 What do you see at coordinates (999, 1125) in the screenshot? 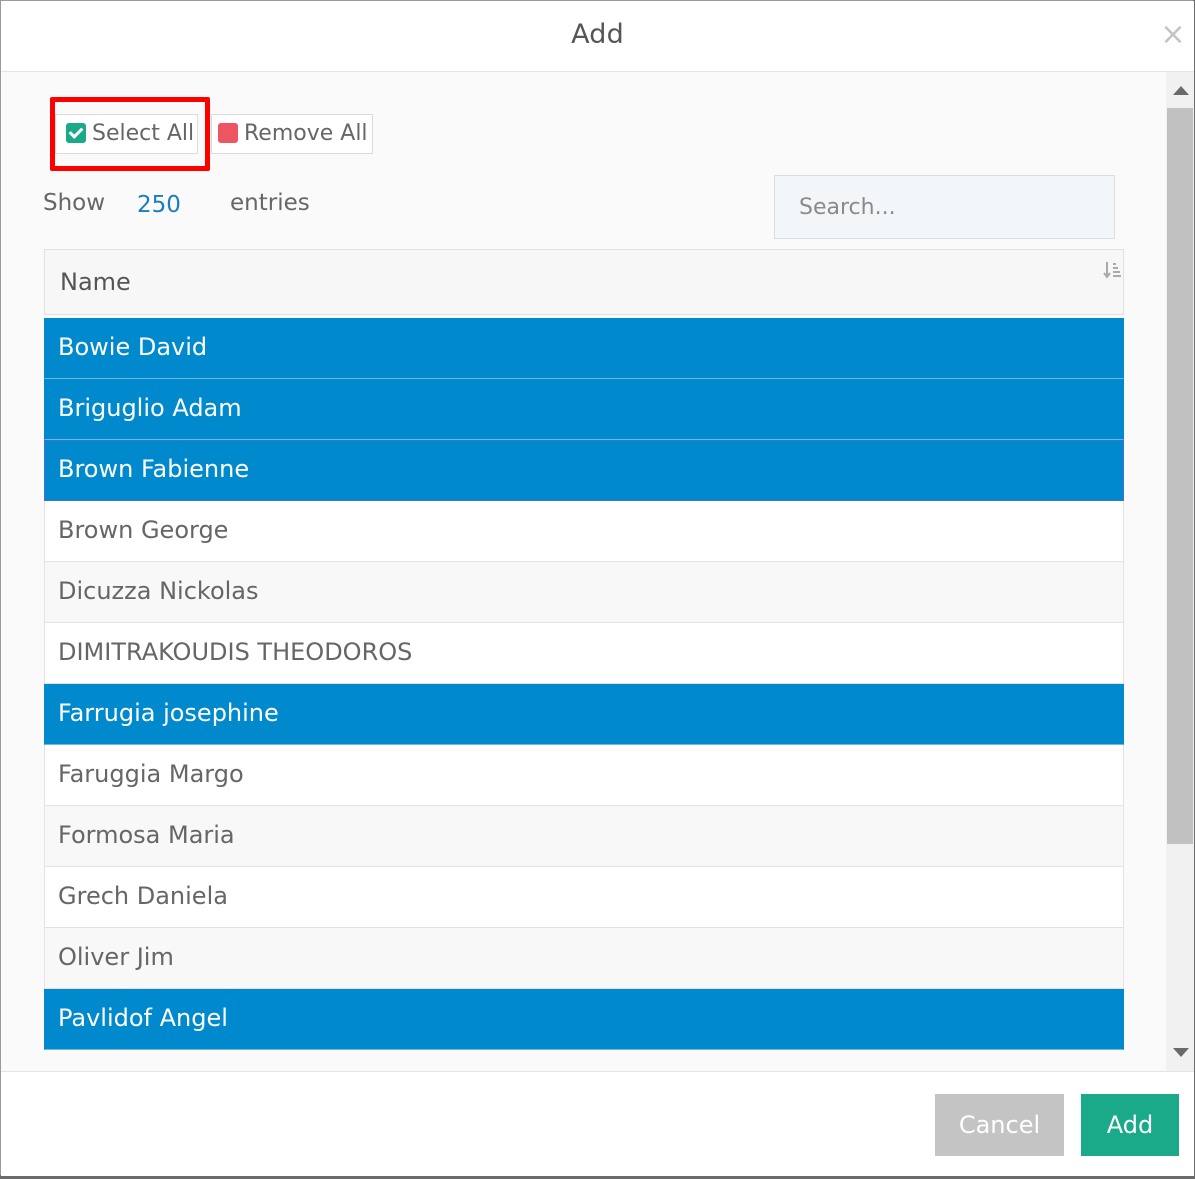
I see `cancel-button: Cancel` at bounding box center [999, 1125].